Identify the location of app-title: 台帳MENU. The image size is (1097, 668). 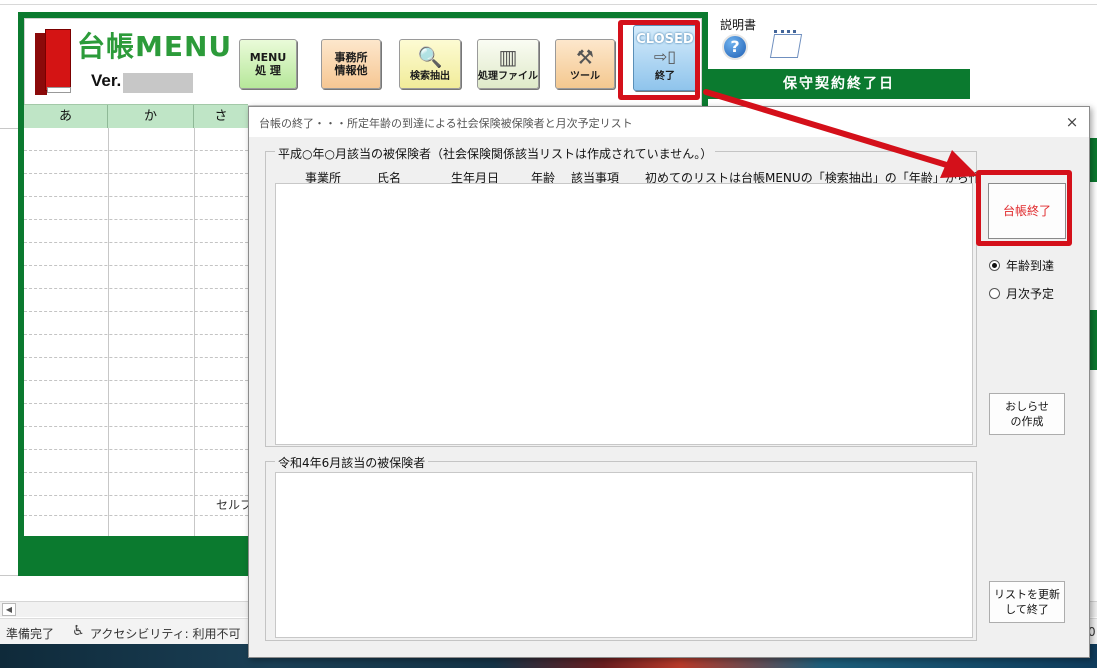
(155, 46).